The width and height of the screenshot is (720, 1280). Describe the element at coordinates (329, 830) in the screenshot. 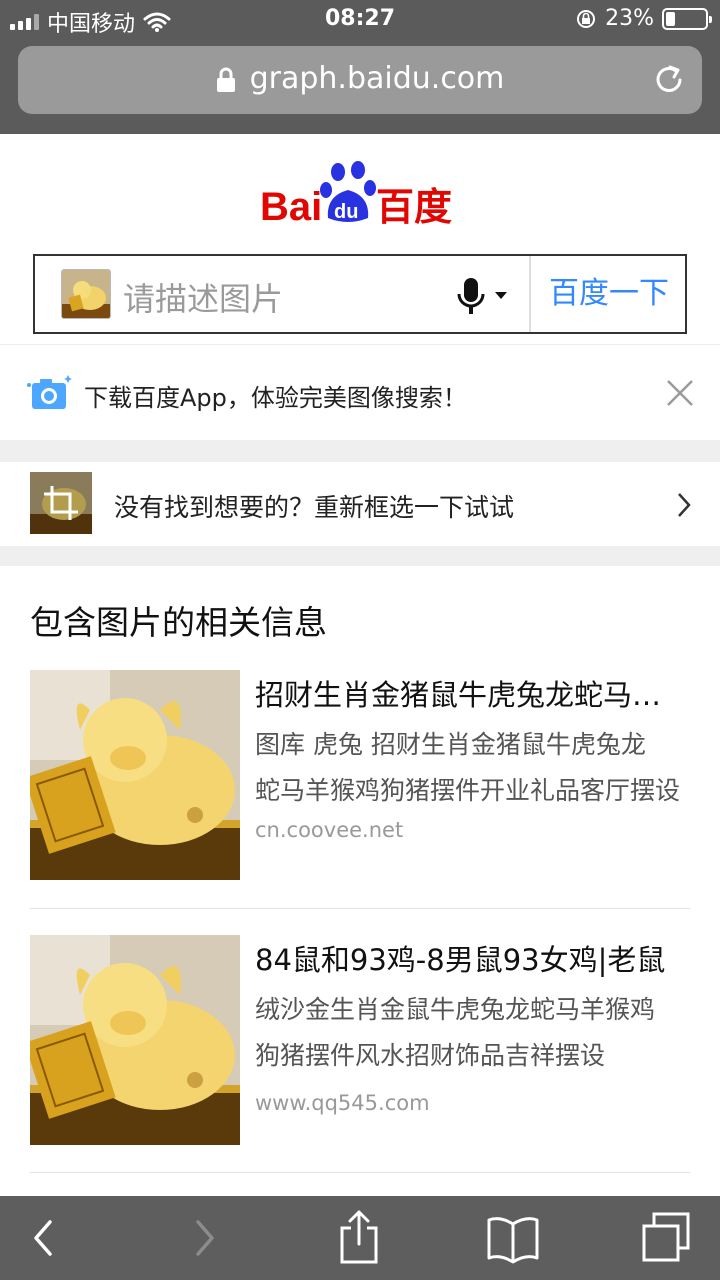

I see `result-source: cn.coovee.net` at that location.